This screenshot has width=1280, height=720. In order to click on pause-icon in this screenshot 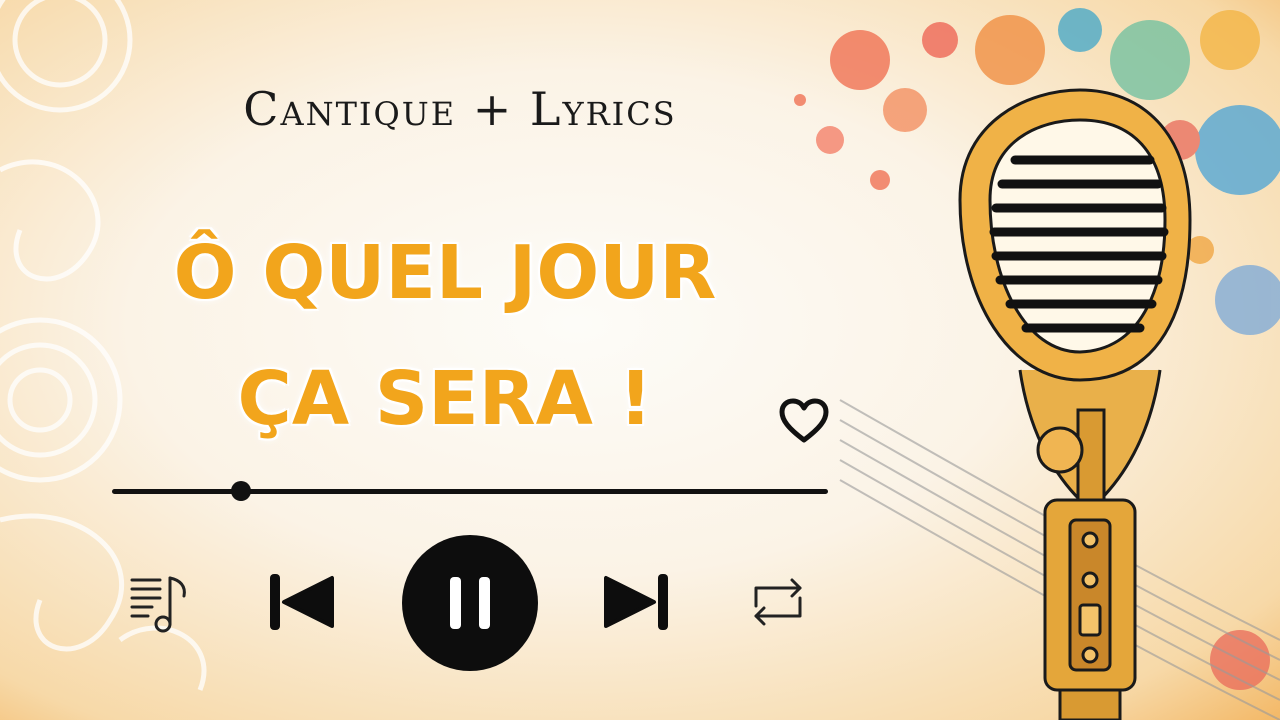, I will do `click(470, 603)`.